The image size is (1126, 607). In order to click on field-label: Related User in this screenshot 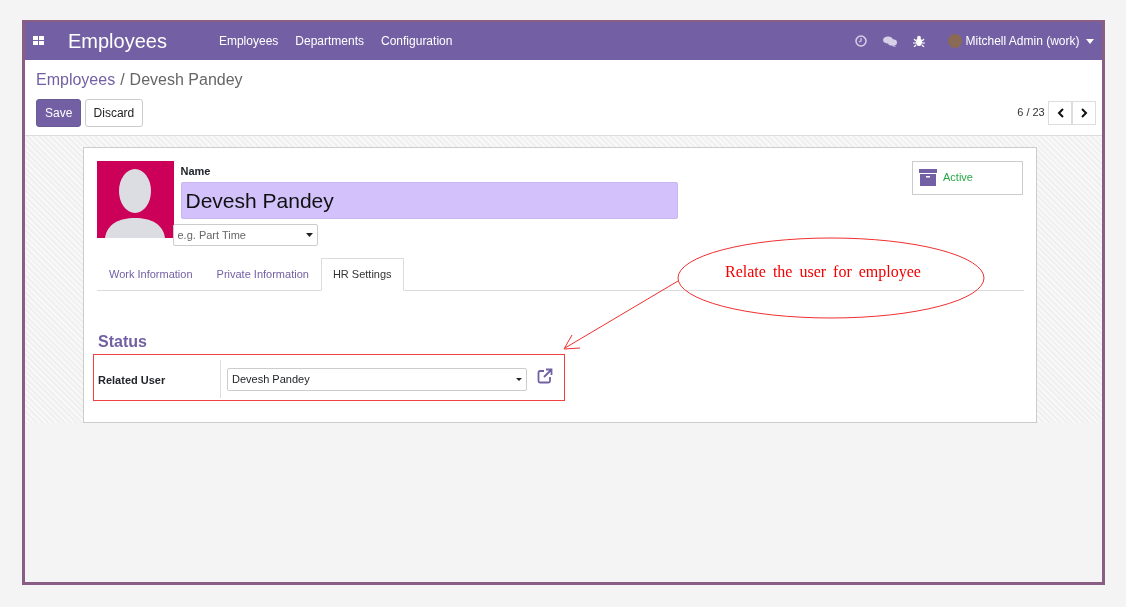, I will do `click(157, 378)`.